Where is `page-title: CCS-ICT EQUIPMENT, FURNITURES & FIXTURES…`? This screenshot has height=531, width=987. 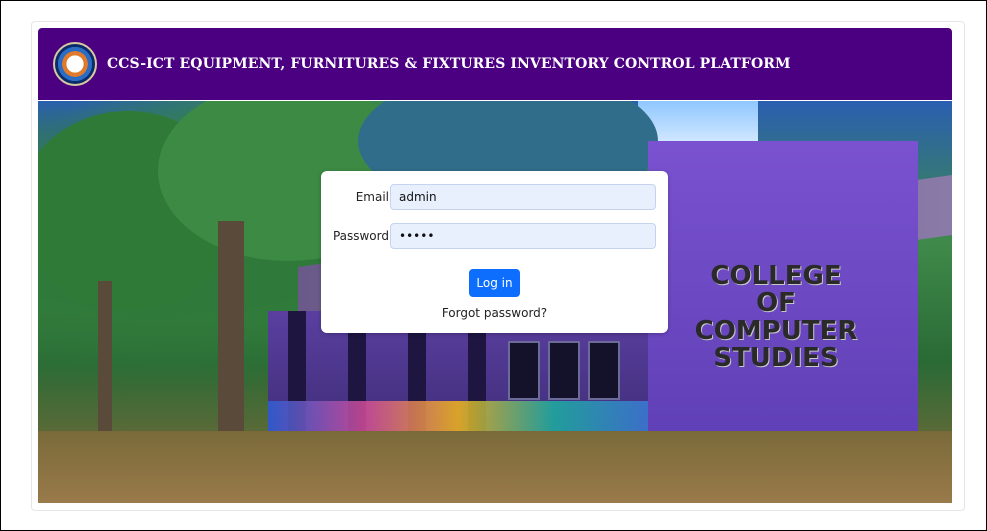 page-title: CCS-ICT EQUIPMENT, FURNITURES & FIXTURES… is located at coordinates (449, 64).